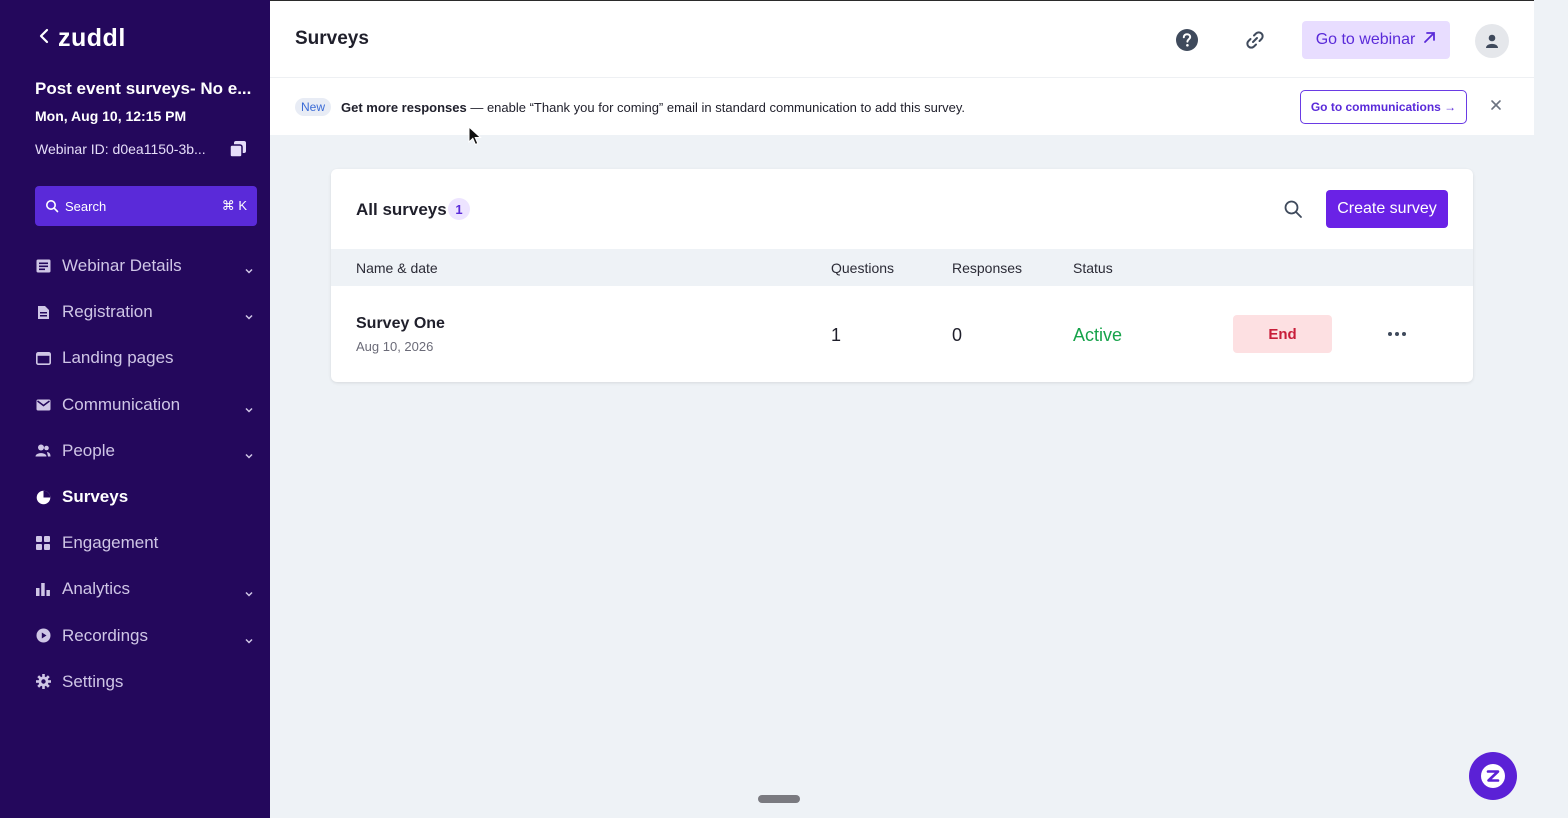 The width and height of the screenshot is (1568, 818). Describe the element at coordinates (118, 358) in the screenshot. I see `sidebar-item-label: Landing pages` at that location.